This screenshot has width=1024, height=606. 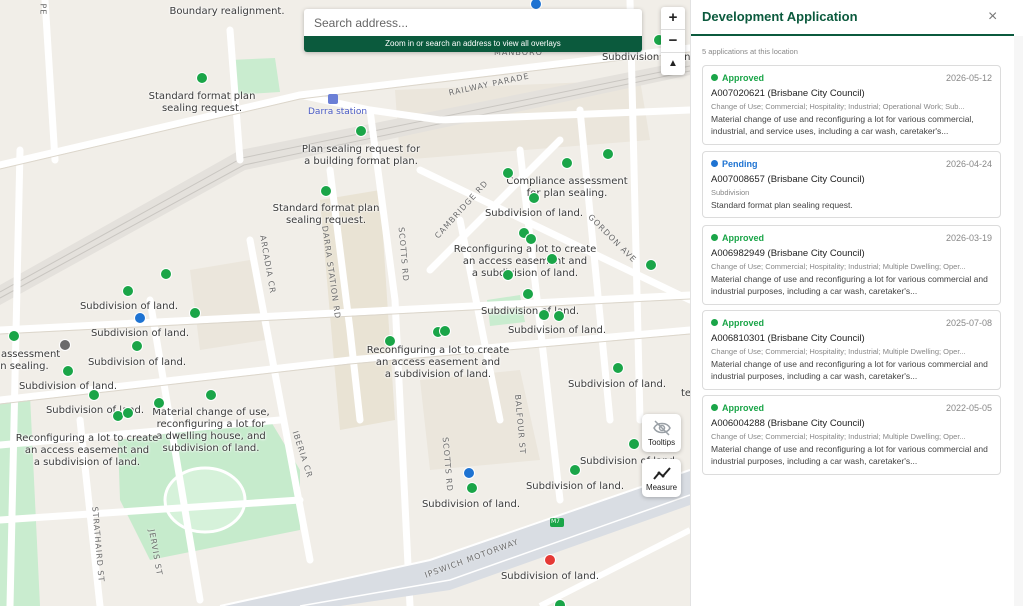 I want to click on status-badge: Pending, so click(x=734, y=164).